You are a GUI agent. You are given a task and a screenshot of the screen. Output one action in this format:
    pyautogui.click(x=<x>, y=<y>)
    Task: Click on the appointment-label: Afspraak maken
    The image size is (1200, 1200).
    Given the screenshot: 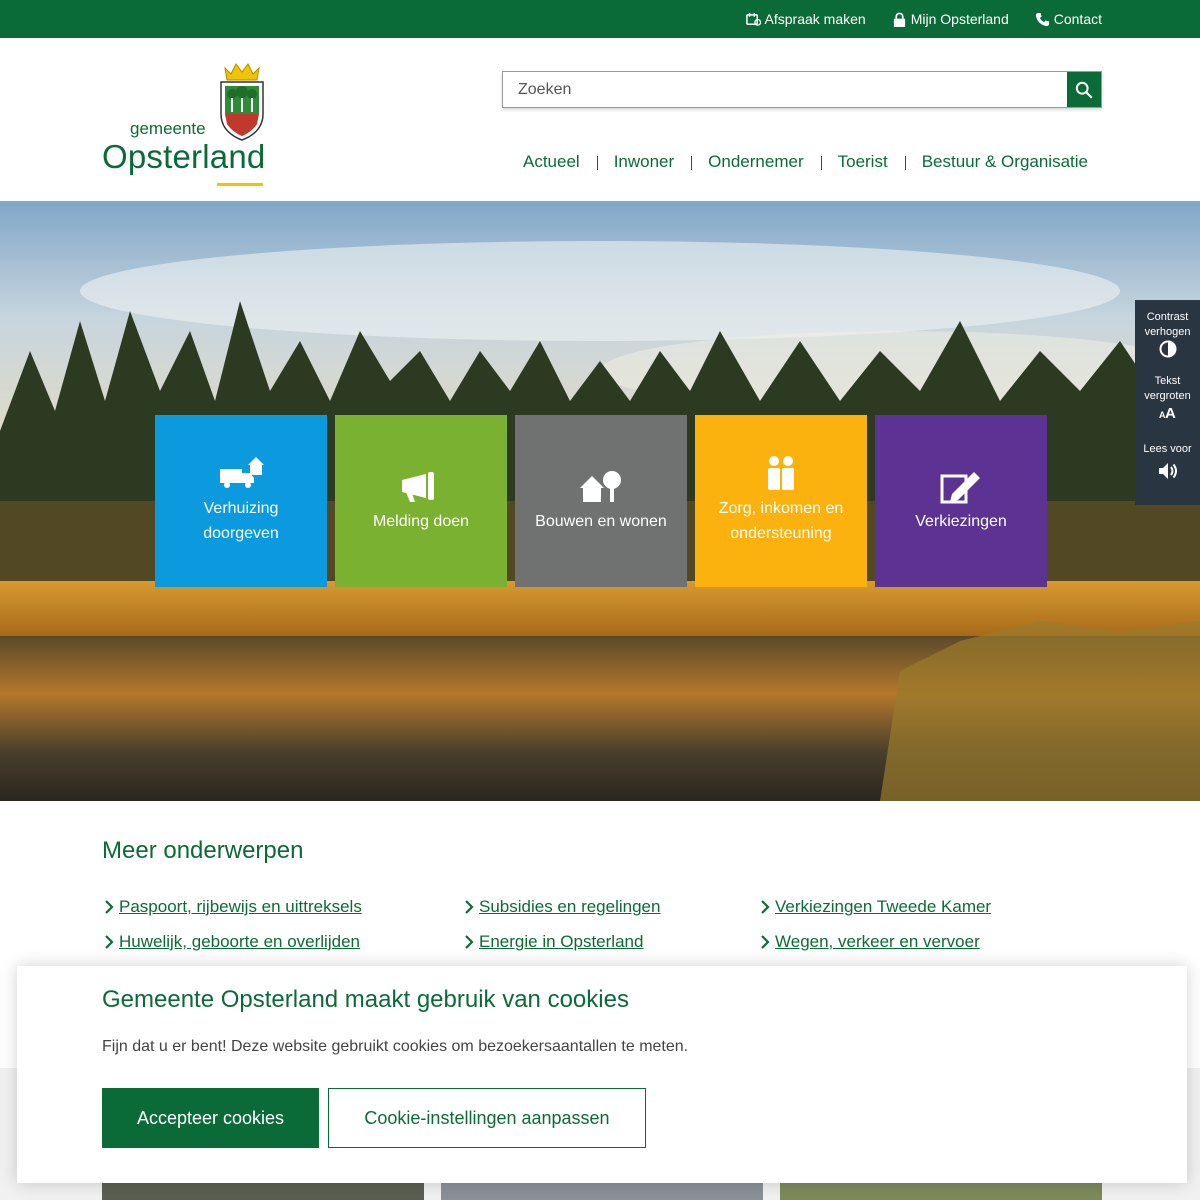 What is the action you would take?
    pyautogui.click(x=815, y=19)
    